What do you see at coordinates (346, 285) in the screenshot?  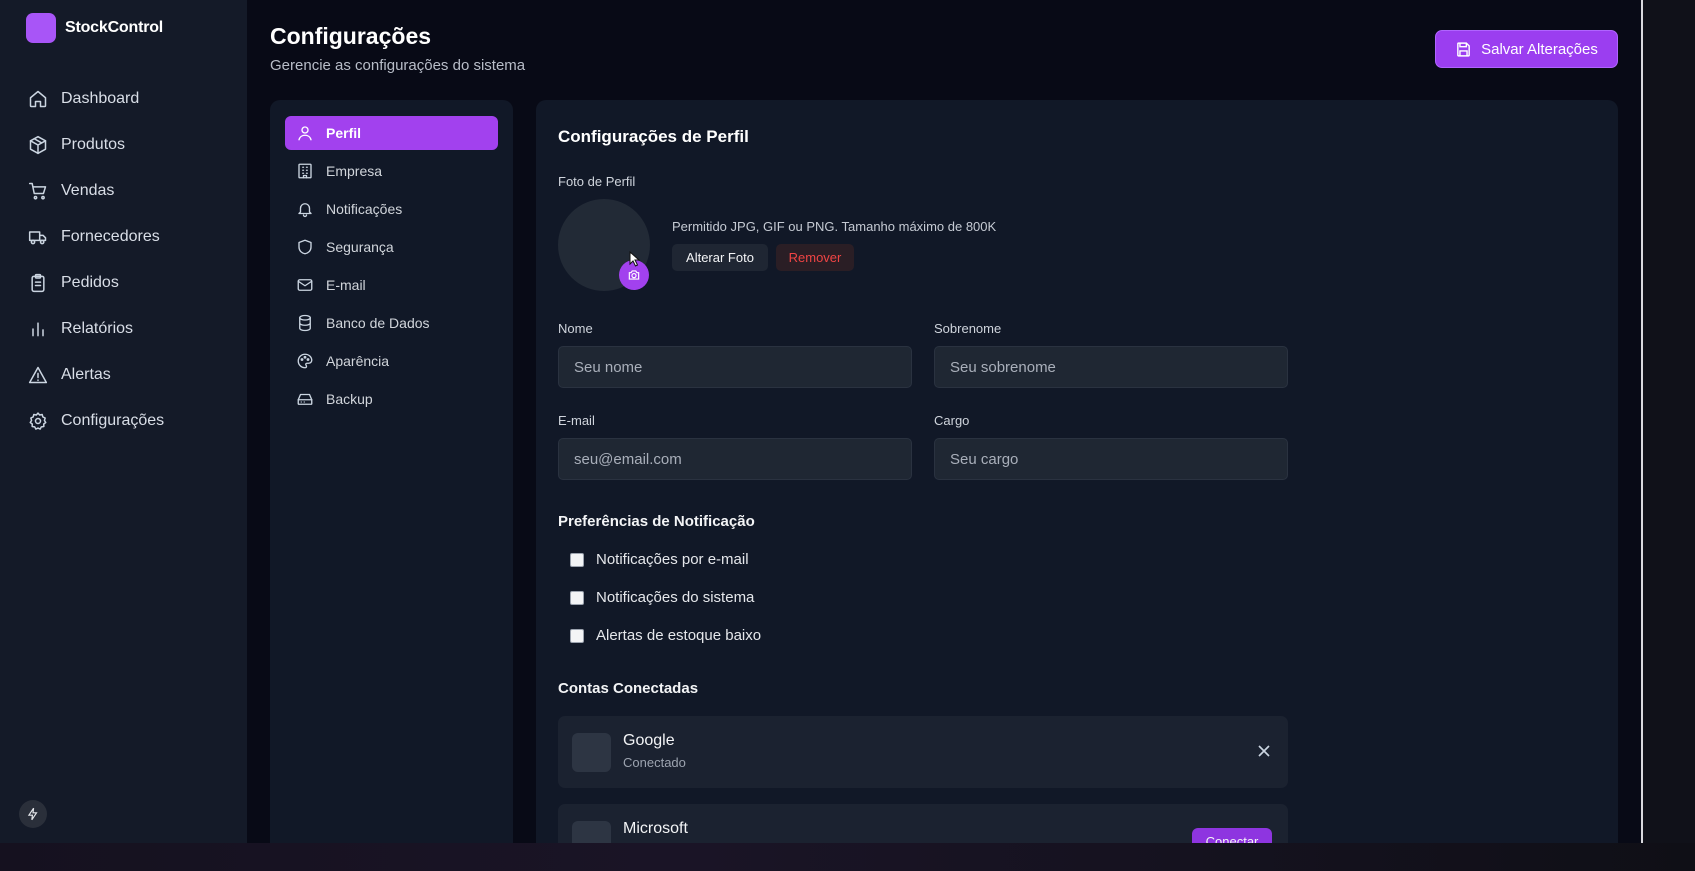 I see `tab-label: E-mail` at bounding box center [346, 285].